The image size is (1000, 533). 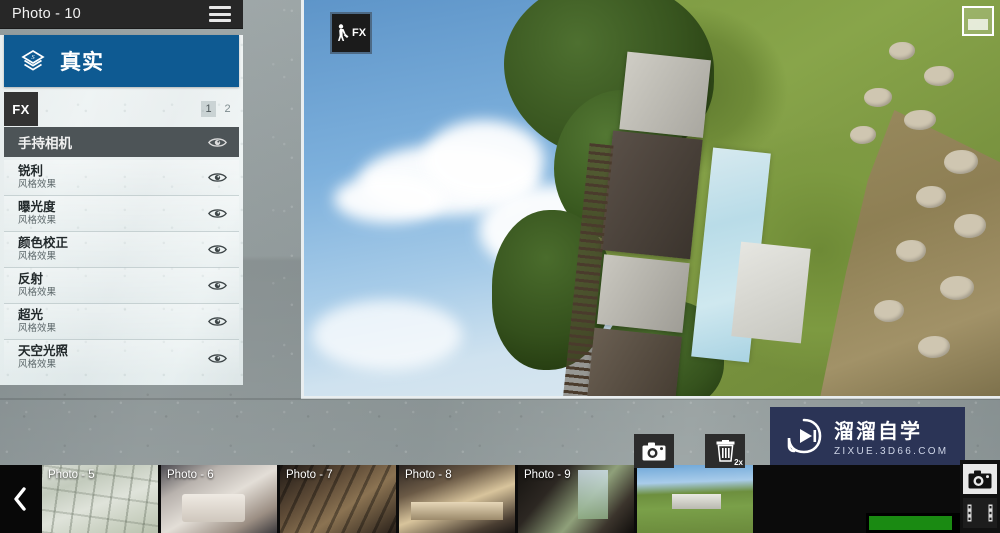 I want to click on watermark-text: 溜溜自学 ZIXUE.3D66.COM, so click(x=891, y=436).